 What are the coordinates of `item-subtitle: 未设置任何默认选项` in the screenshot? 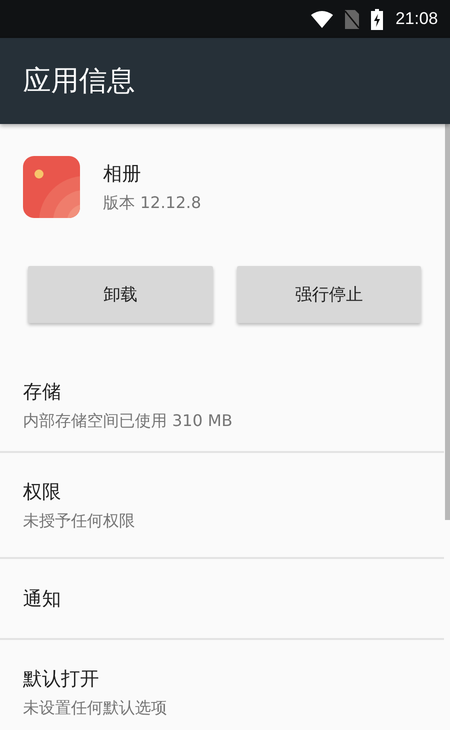 It's located at (95, 708).